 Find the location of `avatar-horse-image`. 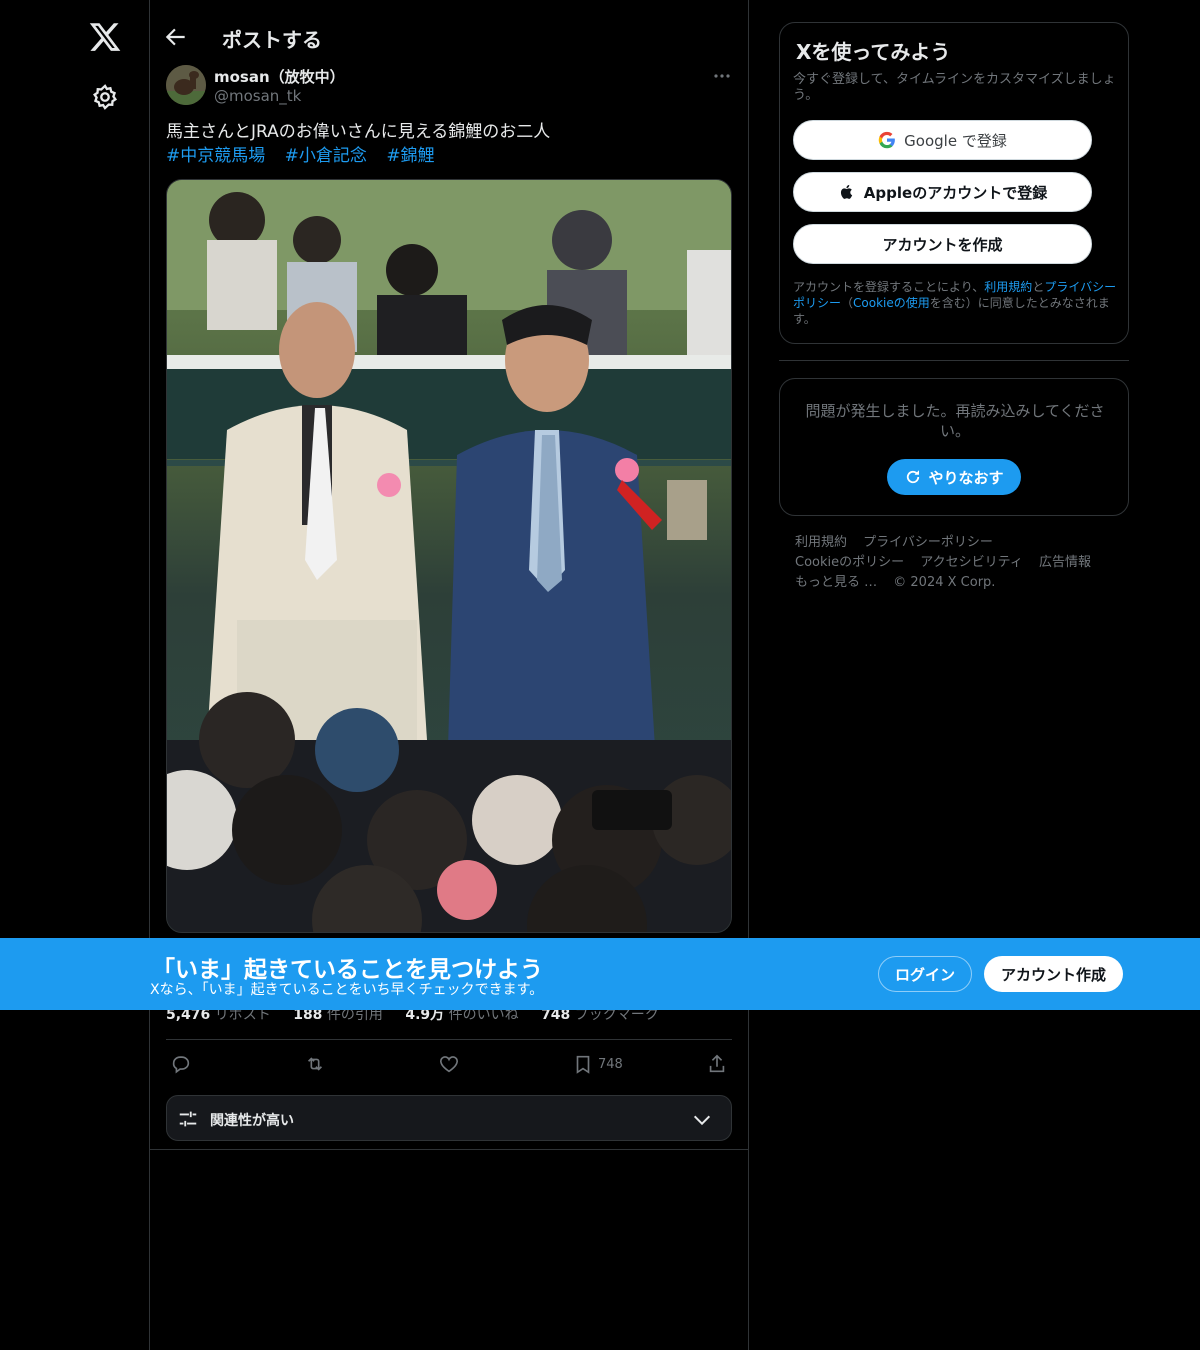

avatar-horse-image is located at coordinates (186, 85).